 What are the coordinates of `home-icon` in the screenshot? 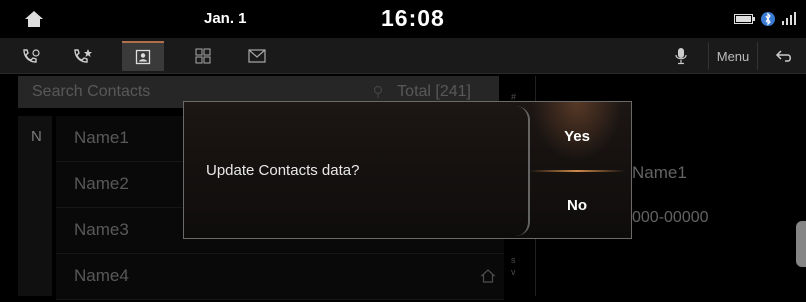 It's located at (34, 19).